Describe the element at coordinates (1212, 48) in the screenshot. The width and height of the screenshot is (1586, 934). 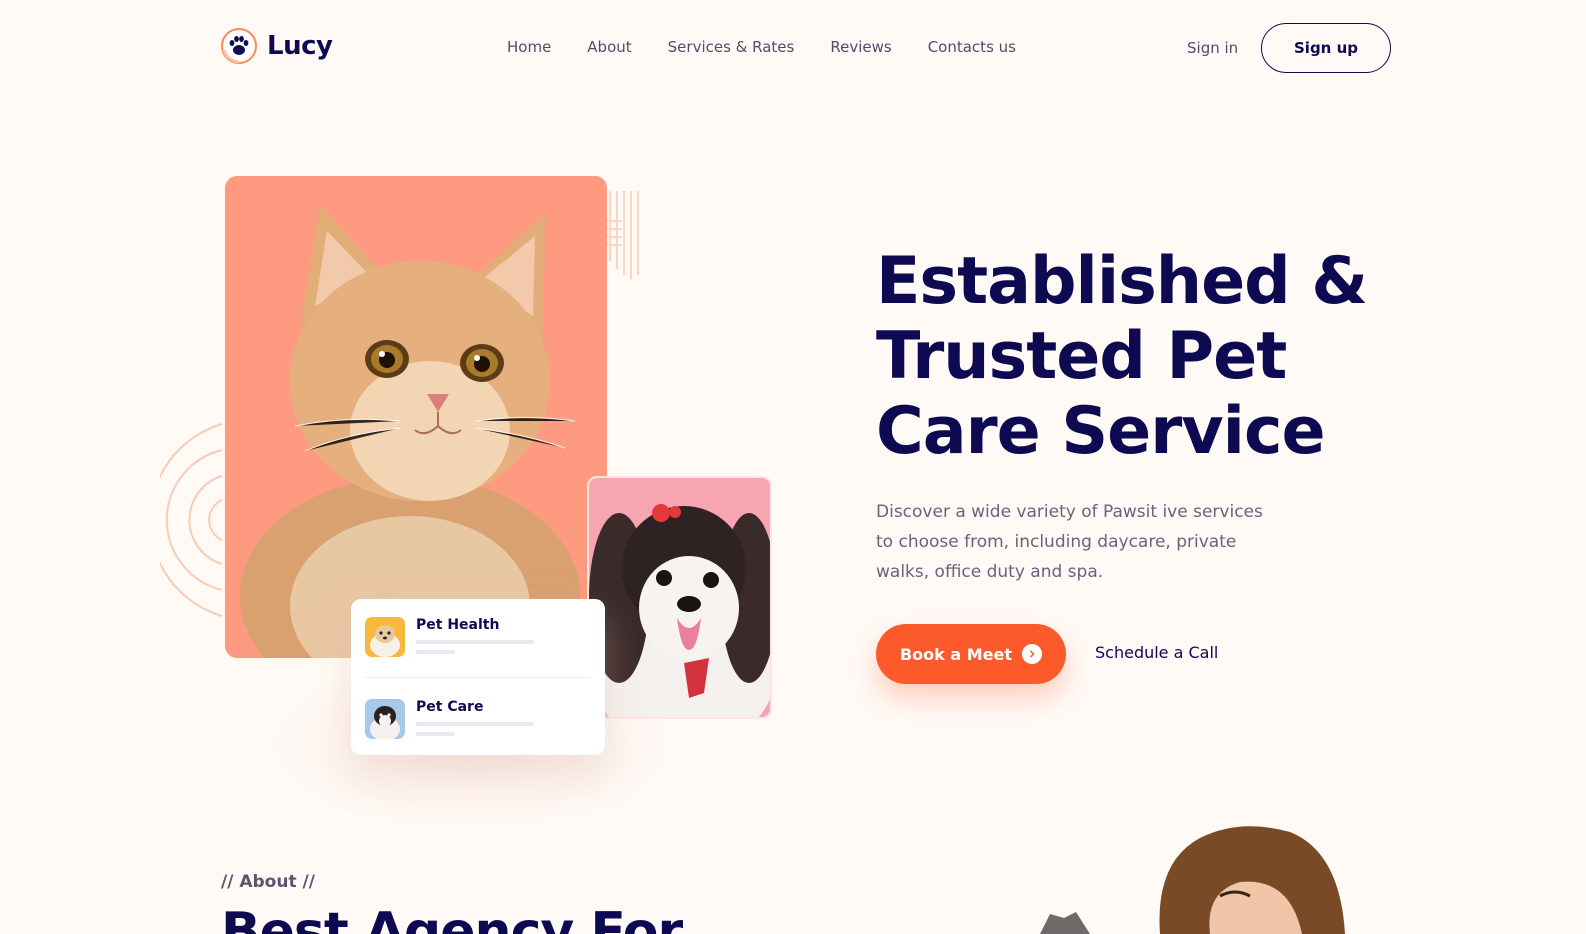
I see `sign-in-link: Sign in` at that location.